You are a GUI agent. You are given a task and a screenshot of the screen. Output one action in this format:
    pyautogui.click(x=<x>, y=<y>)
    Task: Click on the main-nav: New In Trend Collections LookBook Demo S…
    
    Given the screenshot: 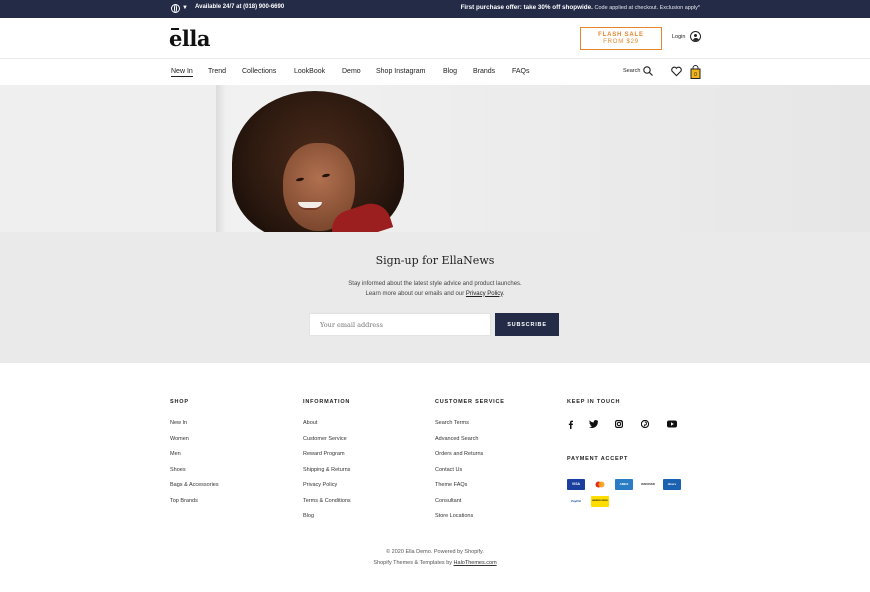 What is the action you would take?
    pyautogui.click(x=435, y=72)
    